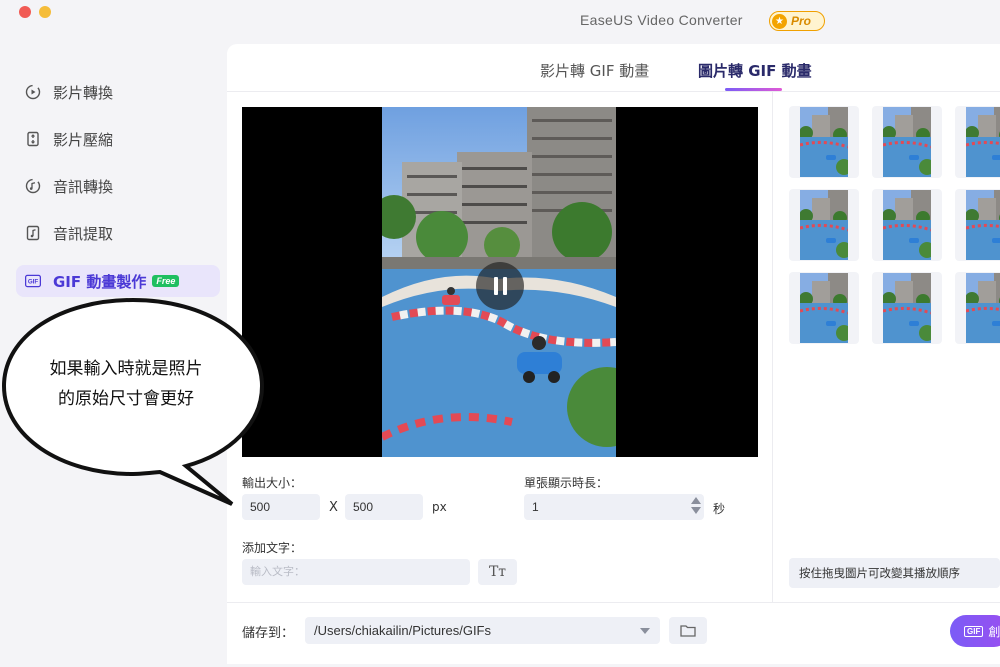  I want to click on reorder-hint: 按住拖曳圖片可改變其播放順序, so click(894, 573).